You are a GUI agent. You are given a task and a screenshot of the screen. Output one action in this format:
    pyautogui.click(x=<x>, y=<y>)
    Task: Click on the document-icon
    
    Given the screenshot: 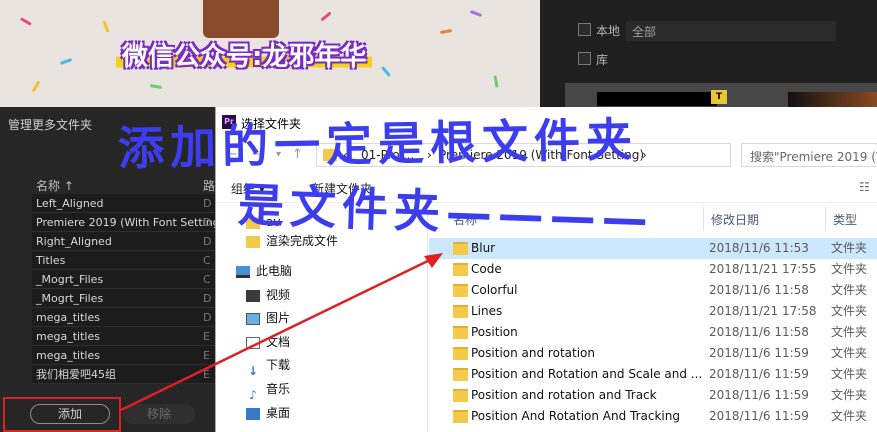 What is the action you would take?
    pyautogui.click(x=253, y=342)
    